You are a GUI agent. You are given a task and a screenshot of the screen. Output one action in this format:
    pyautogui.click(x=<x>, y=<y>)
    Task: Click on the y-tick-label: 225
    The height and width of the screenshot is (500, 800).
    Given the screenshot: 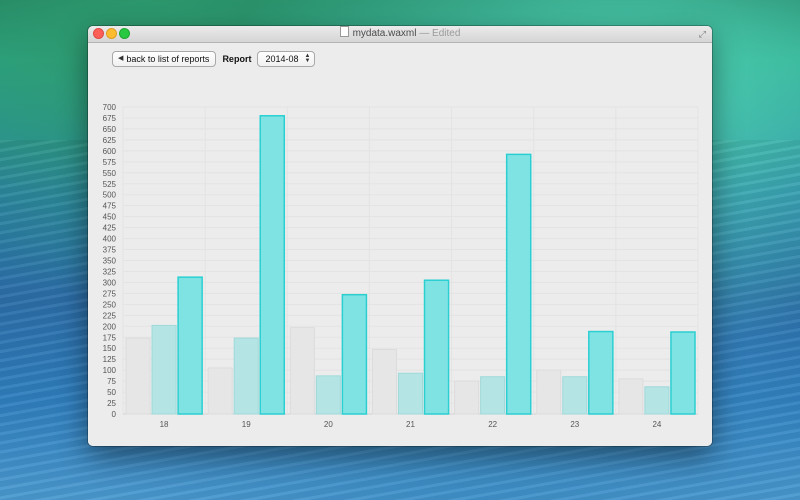 What is the action you would take?
    pyautogui.click(x=110, y=315)
    